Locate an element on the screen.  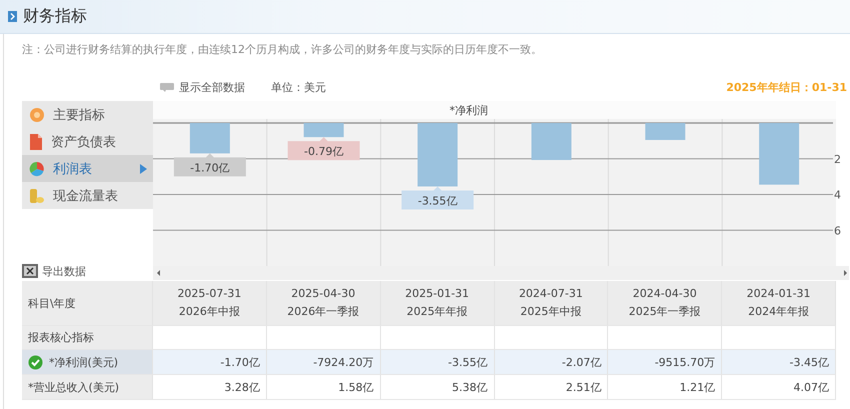
row-label: *净利润(美元) is located at coordinates (87, 362).